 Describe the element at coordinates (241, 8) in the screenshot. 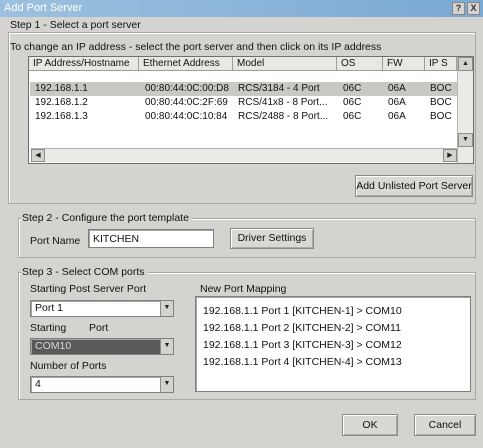

I see `title-bar: Add Port Server` at that location.